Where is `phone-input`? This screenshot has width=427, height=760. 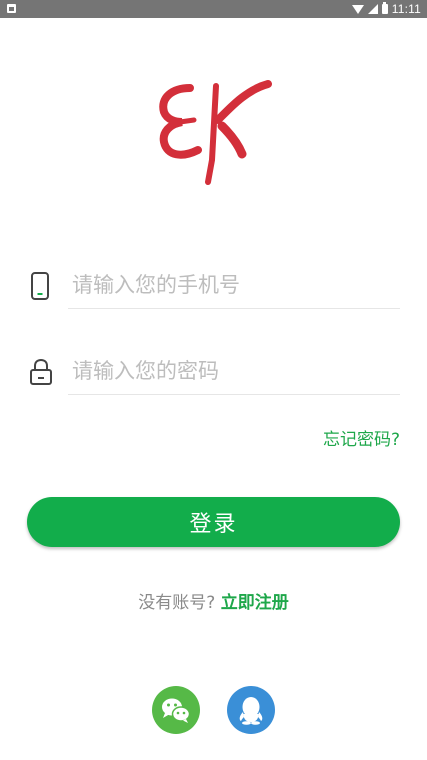
phone-input is located at coordinates (236, 285).